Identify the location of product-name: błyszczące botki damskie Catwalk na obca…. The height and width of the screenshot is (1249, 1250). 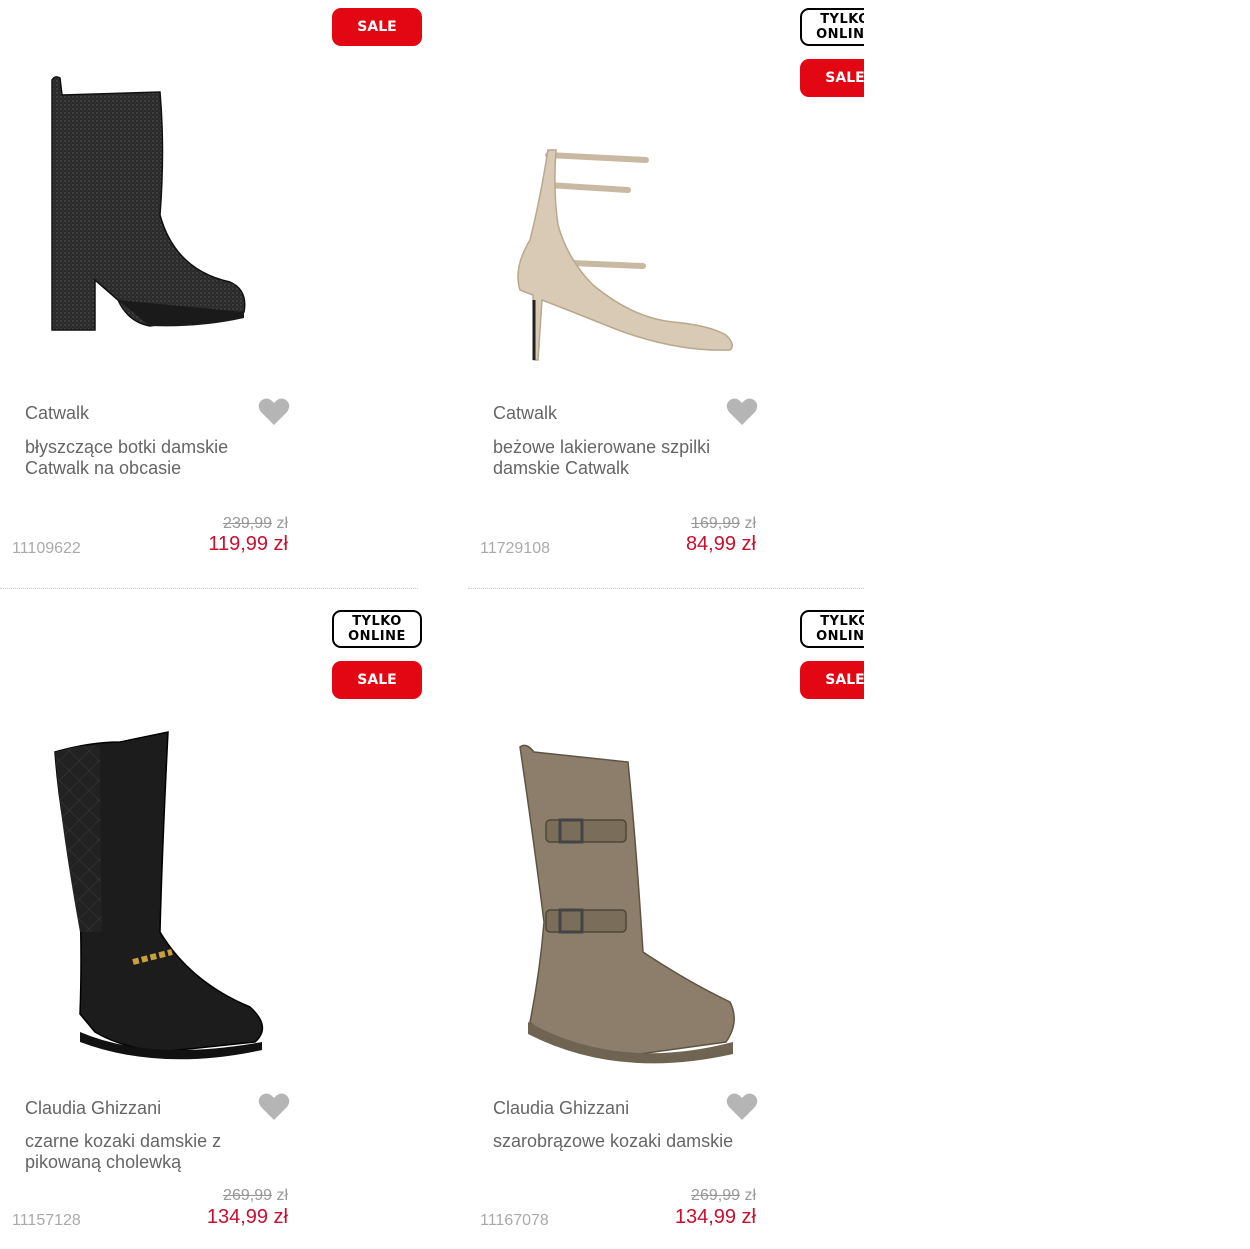
(155, 458).